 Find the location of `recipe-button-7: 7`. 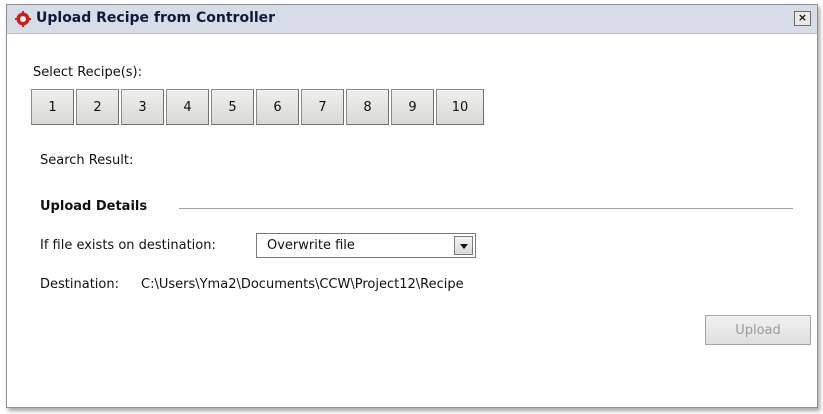

recipe-button-7: 7 is located at coordinates (322, 107).